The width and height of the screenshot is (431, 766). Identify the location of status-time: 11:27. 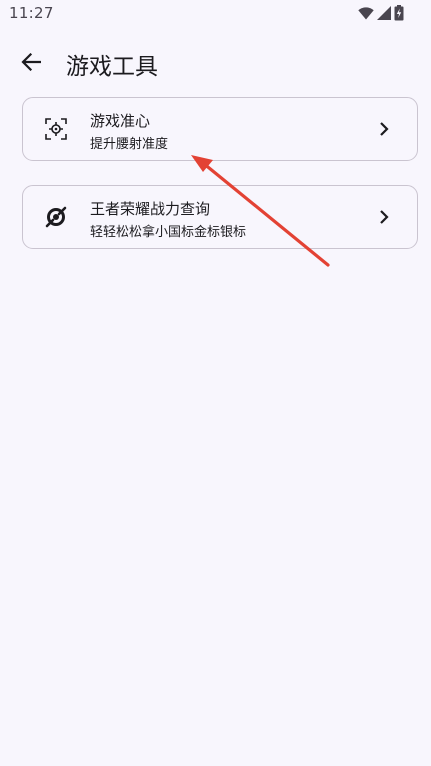
(31, 13).